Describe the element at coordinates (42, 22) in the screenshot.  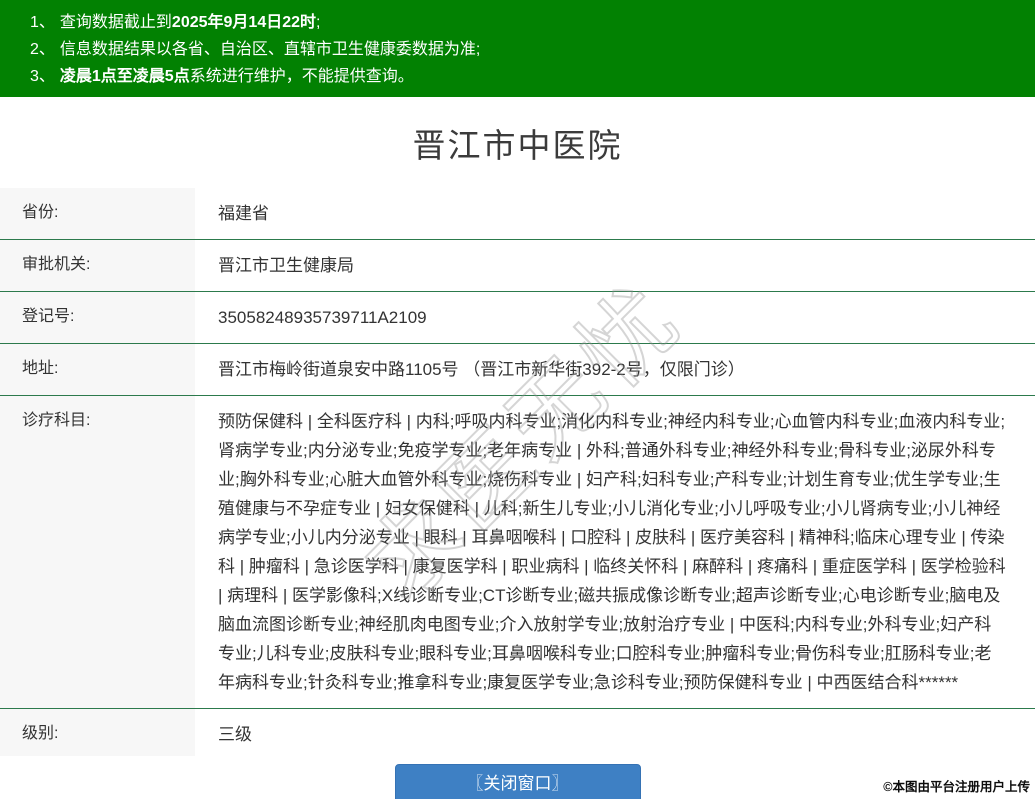
I see `notice-number: 1、` at that location.